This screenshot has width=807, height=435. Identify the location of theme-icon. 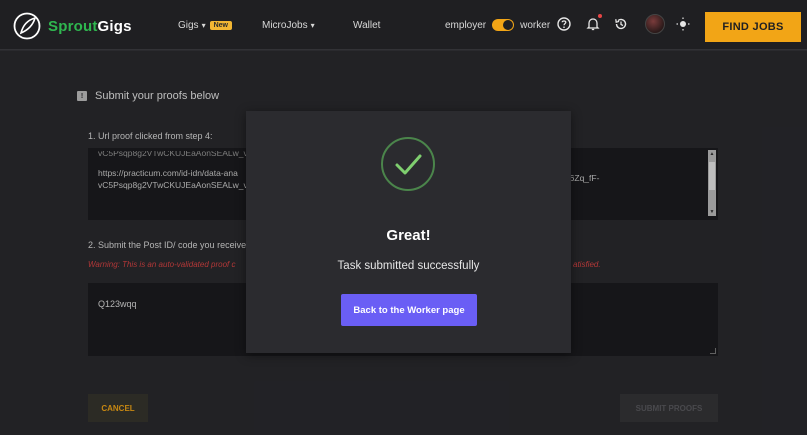
(683, 24).